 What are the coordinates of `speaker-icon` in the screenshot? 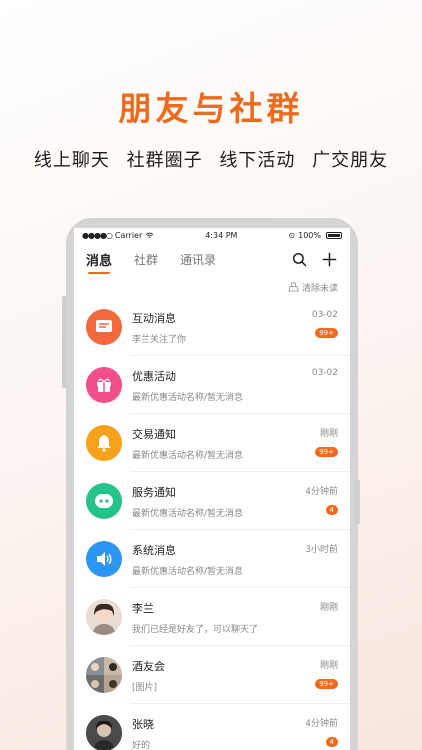 It's located at (104, 559).